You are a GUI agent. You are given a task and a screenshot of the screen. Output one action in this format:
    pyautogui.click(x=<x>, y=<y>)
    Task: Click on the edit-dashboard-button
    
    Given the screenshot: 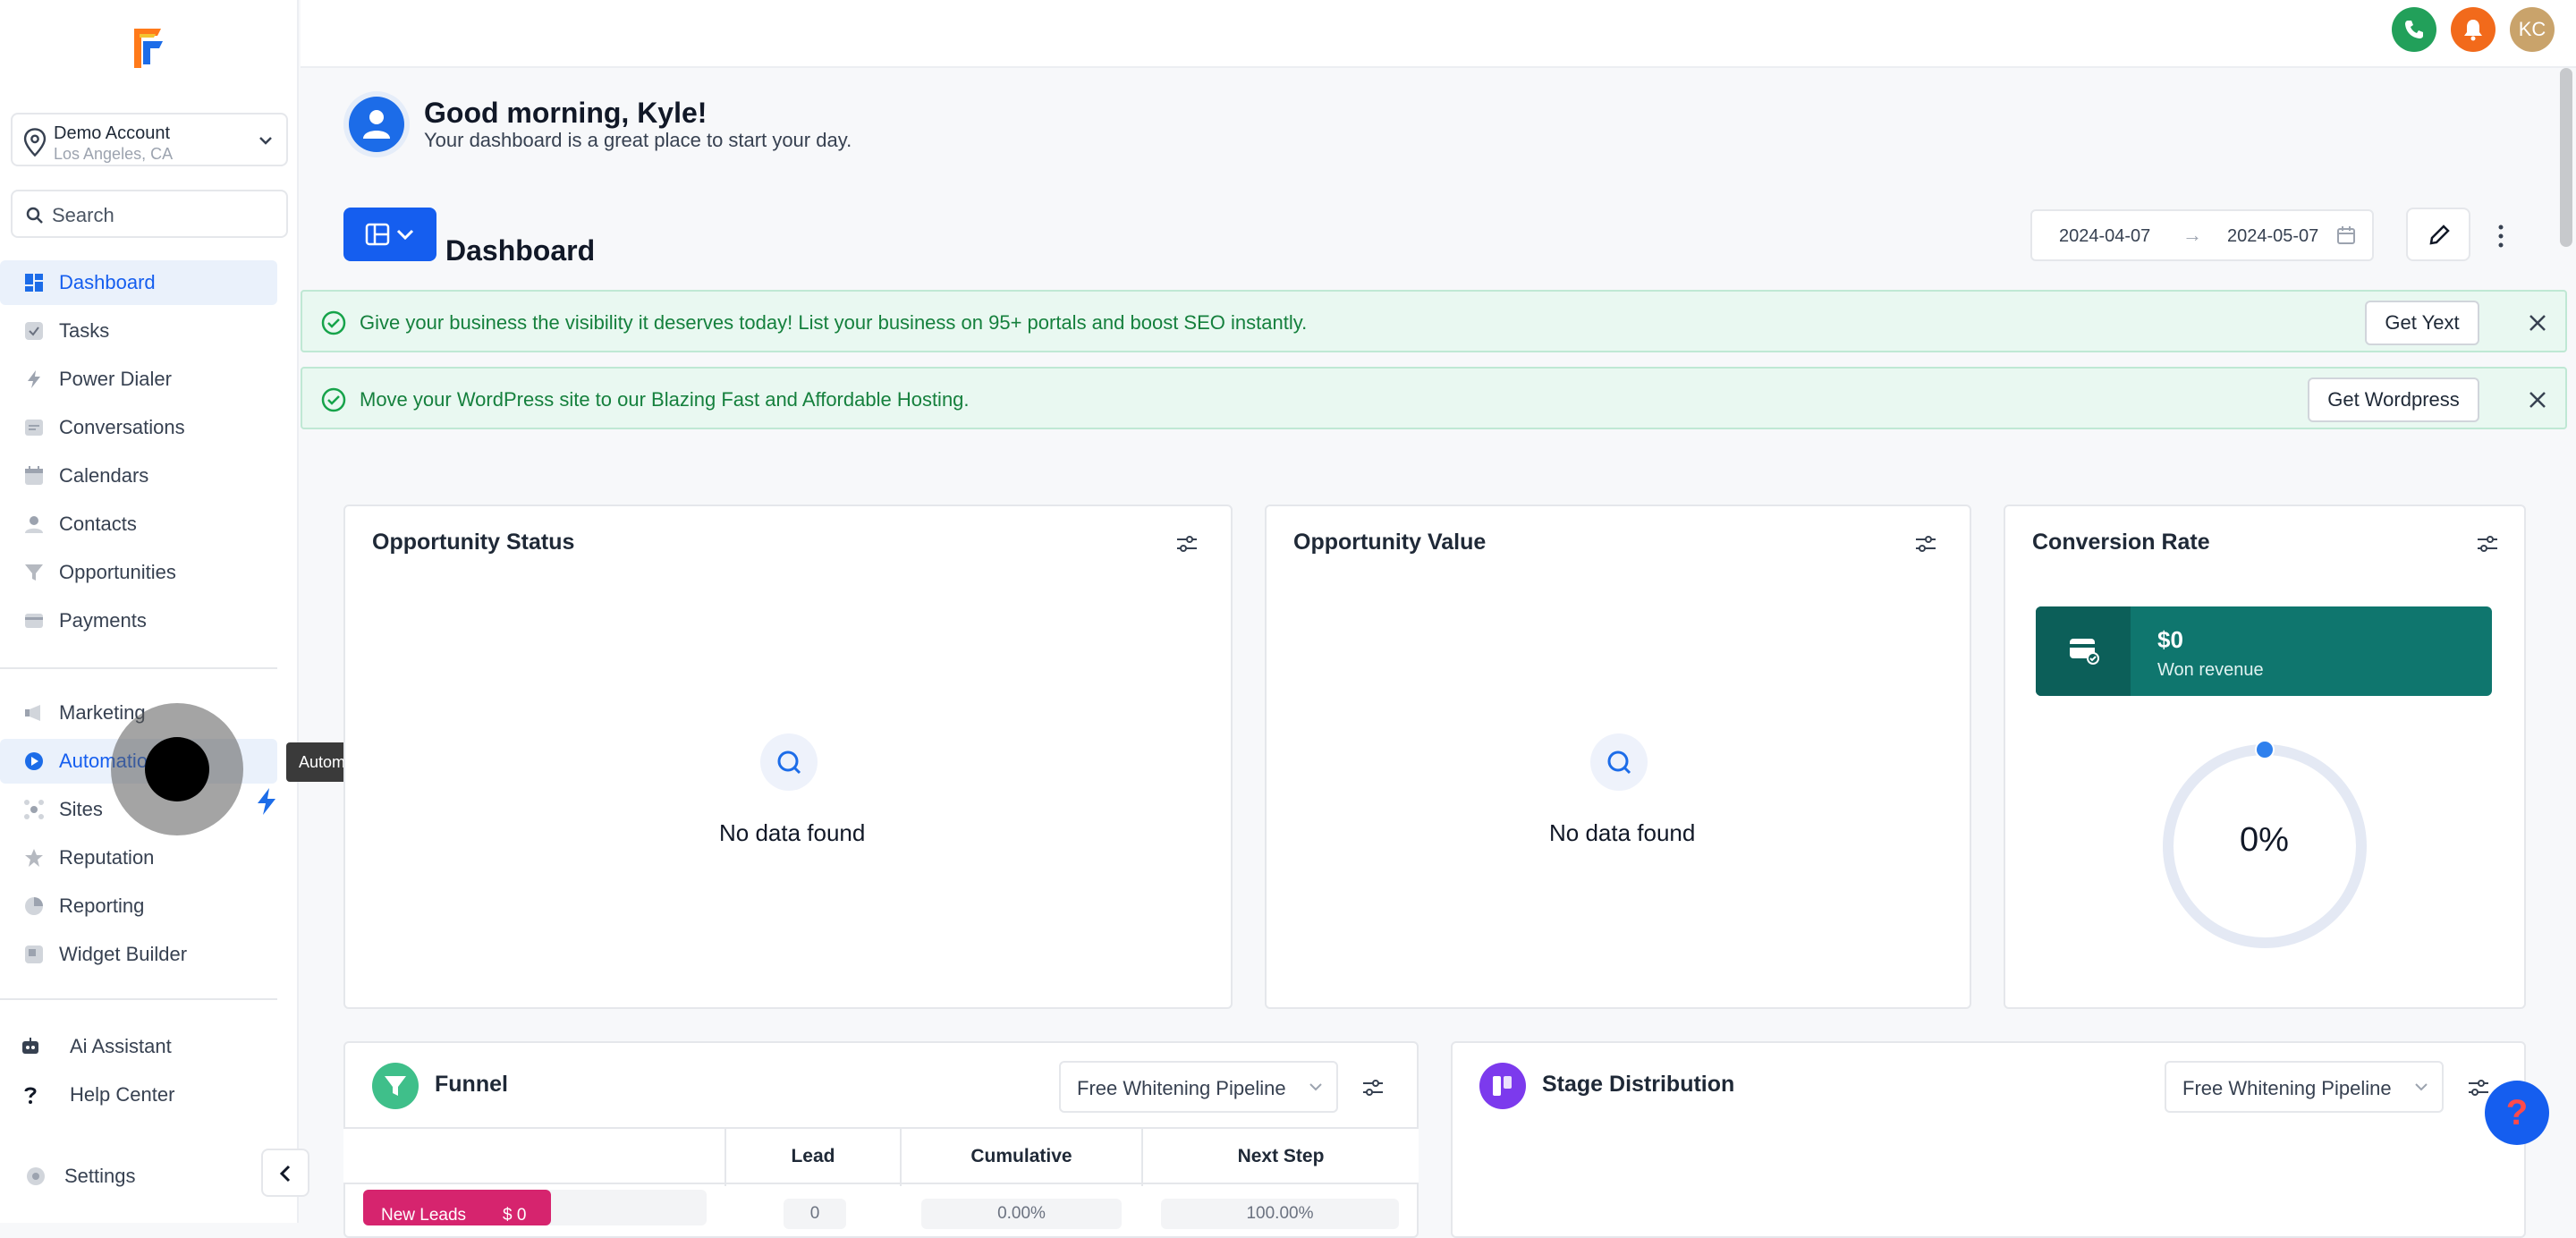 What is the action you would take?
    pyautogui.click(x=2438, y=234)
    